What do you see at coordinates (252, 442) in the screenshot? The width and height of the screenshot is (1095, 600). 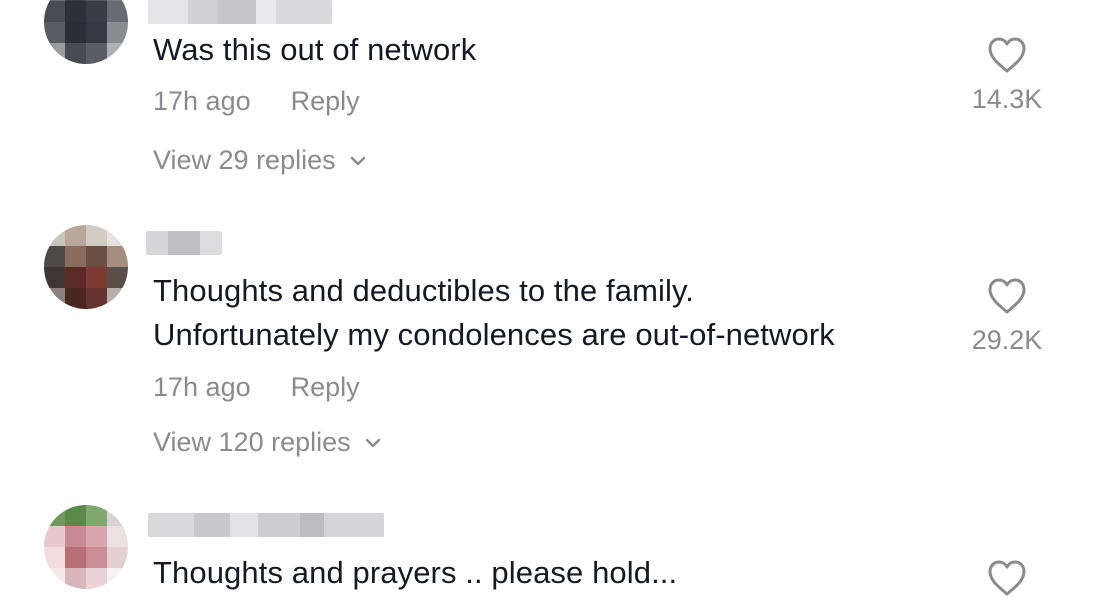 I see `view-replies-label: View 120 replies` at bounding box center [252, 442].